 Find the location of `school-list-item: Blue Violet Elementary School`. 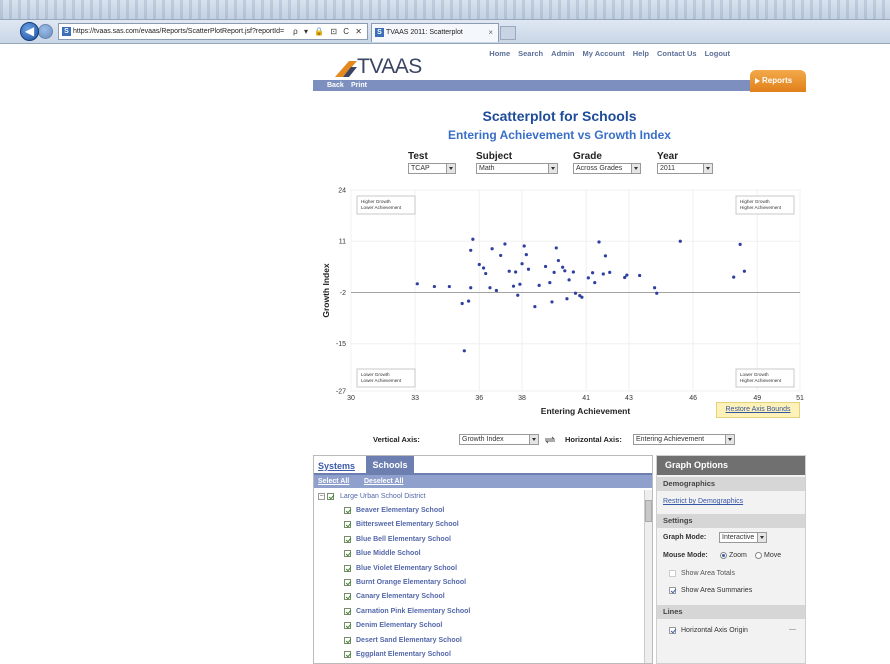

school-list-item: Blue Violet Elementary School is located at coordinates (400, 569).